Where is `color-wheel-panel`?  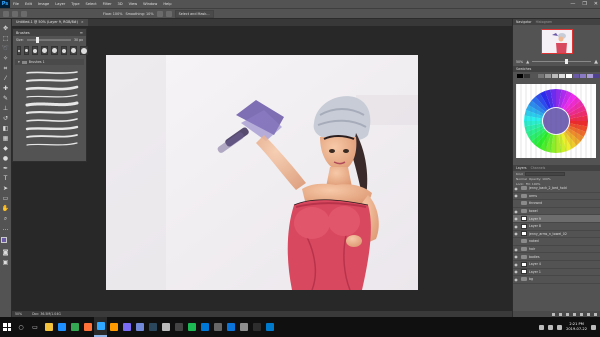 color-wheel-panel is located at coordinates (555, 121).